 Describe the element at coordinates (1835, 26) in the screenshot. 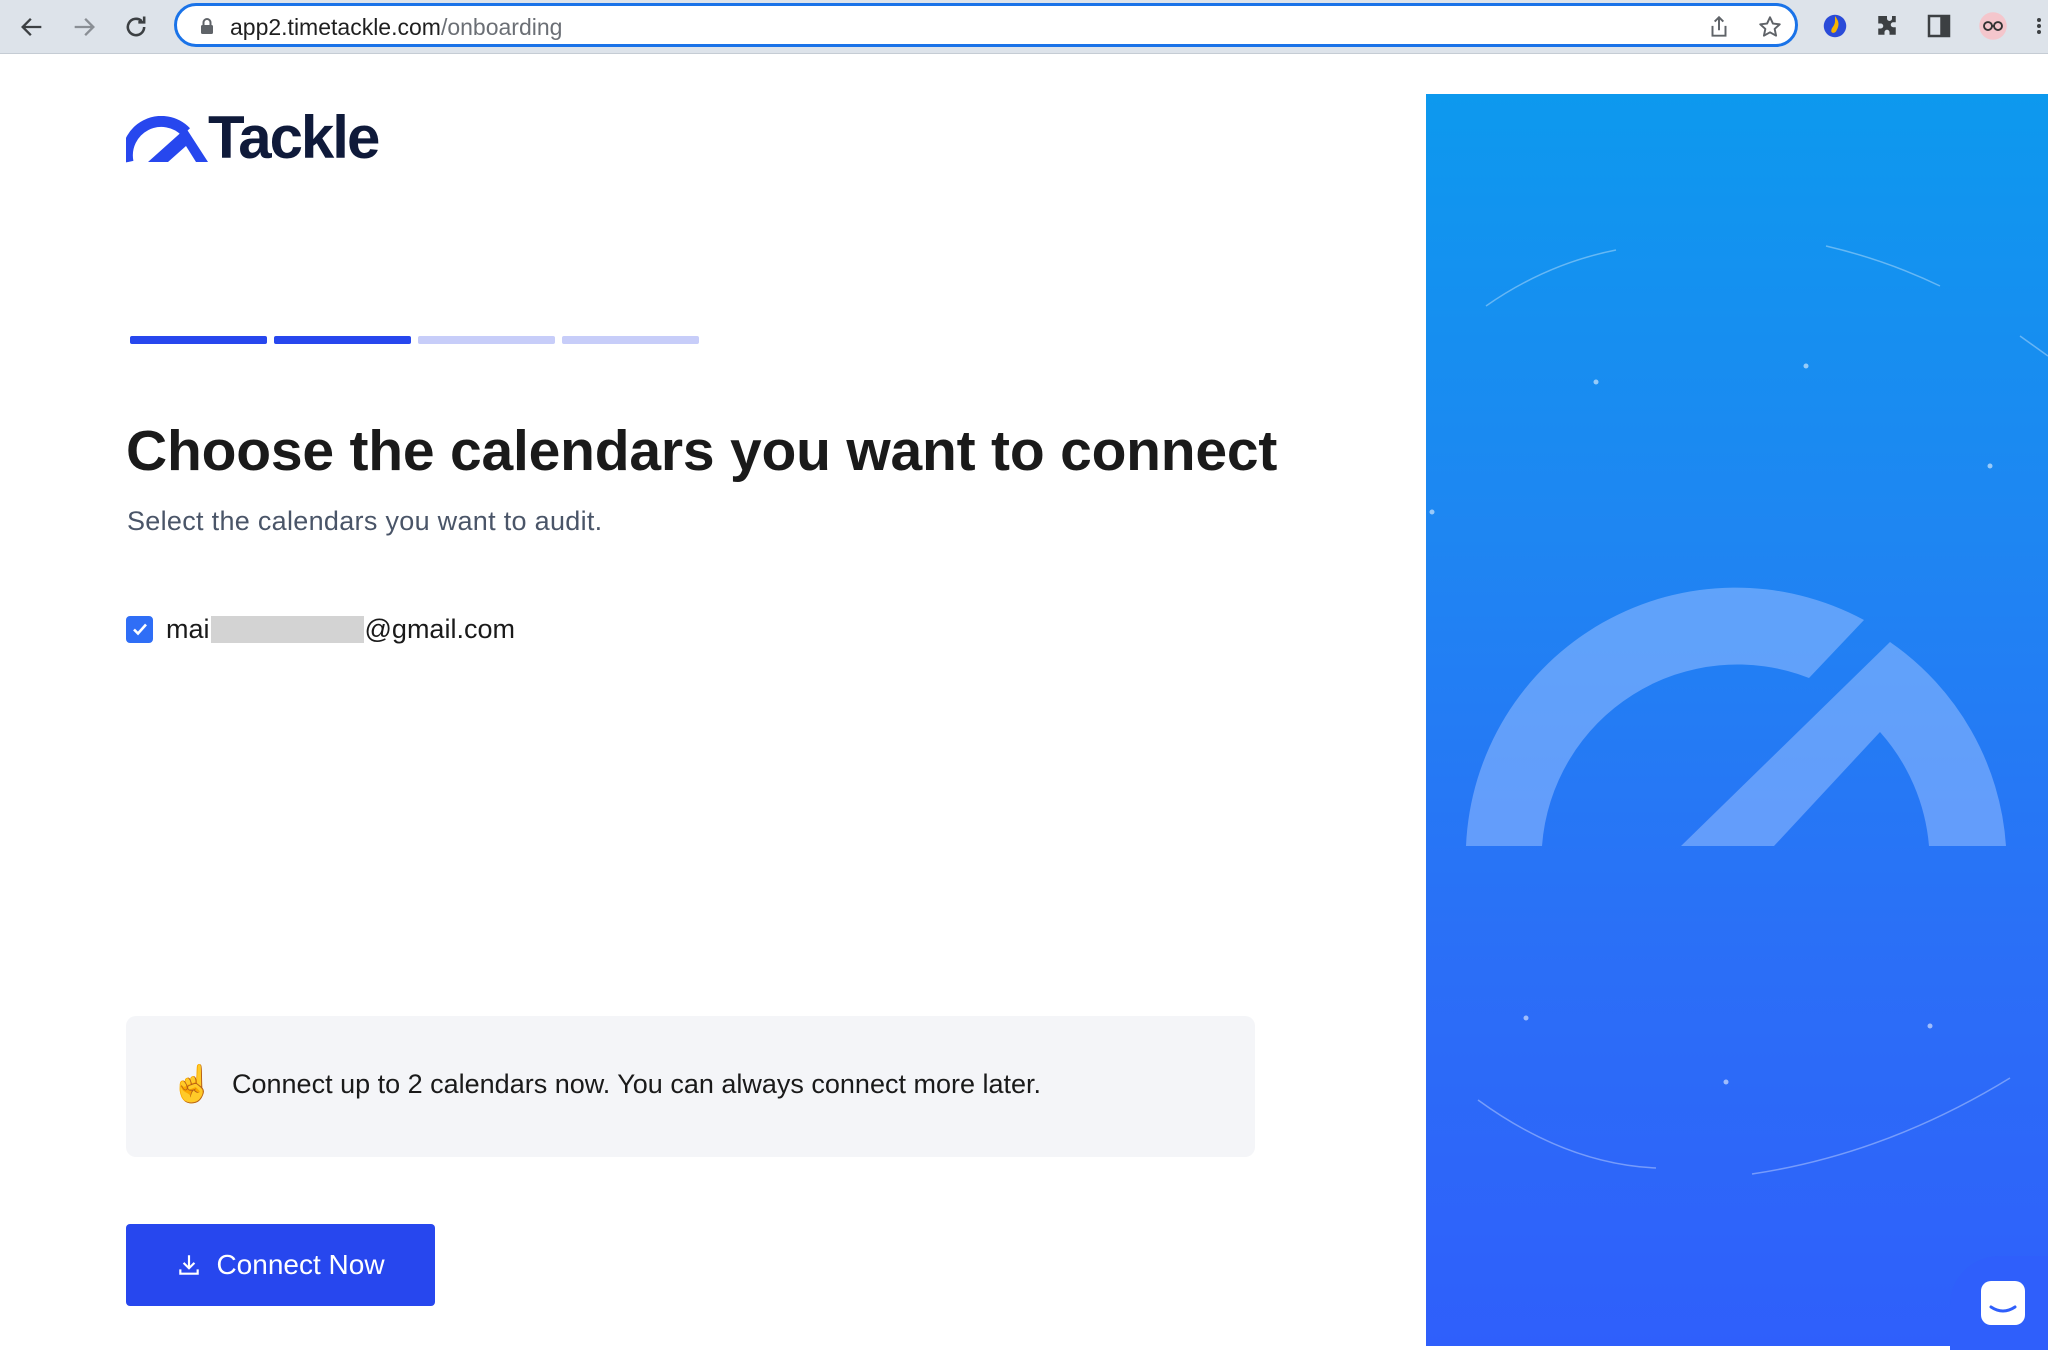

I see `extension-flame-icon` at that location.